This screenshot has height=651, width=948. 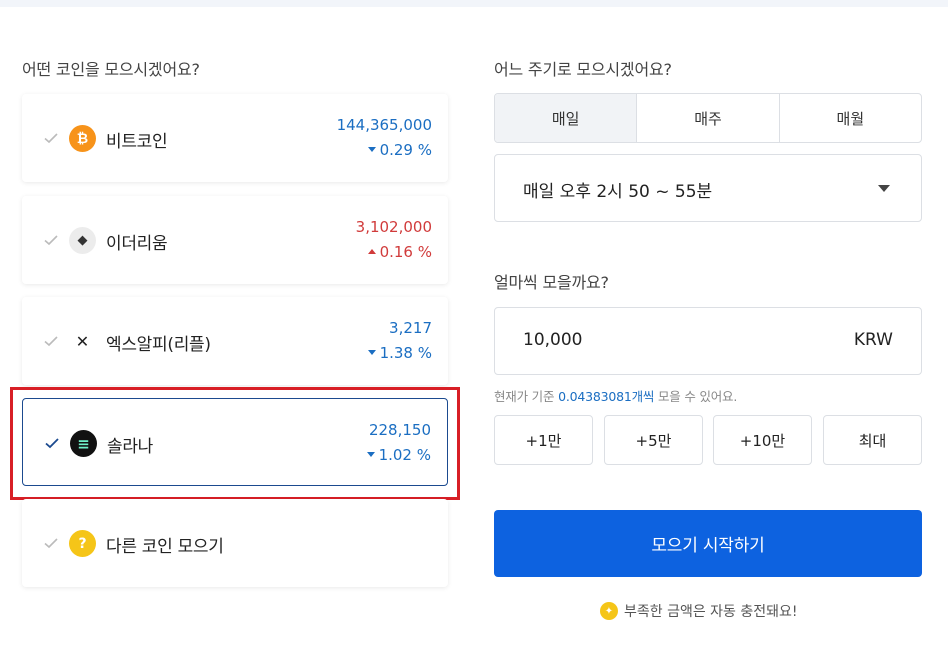 What do you see at coordinates (873, 340) in the screenshot?
I see `amount-unit: KRW` at bounding box center [873, 340].